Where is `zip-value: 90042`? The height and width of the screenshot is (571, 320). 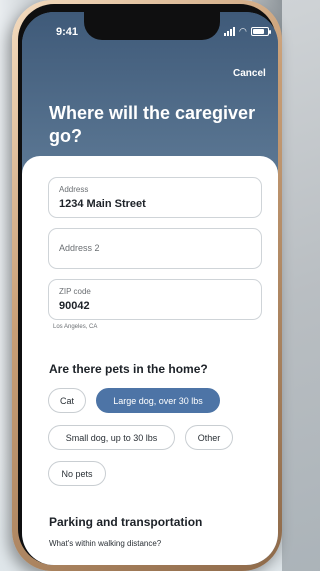 zip-value: 90042 is located at coordinates (74, 306).